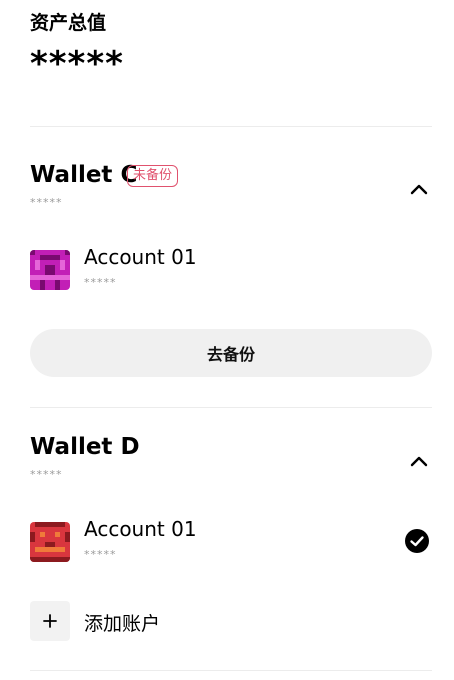 Image resolution: width=454 pixels, height=680 pixels. I want to click on total-assets-value: *****, so click(77, 64).